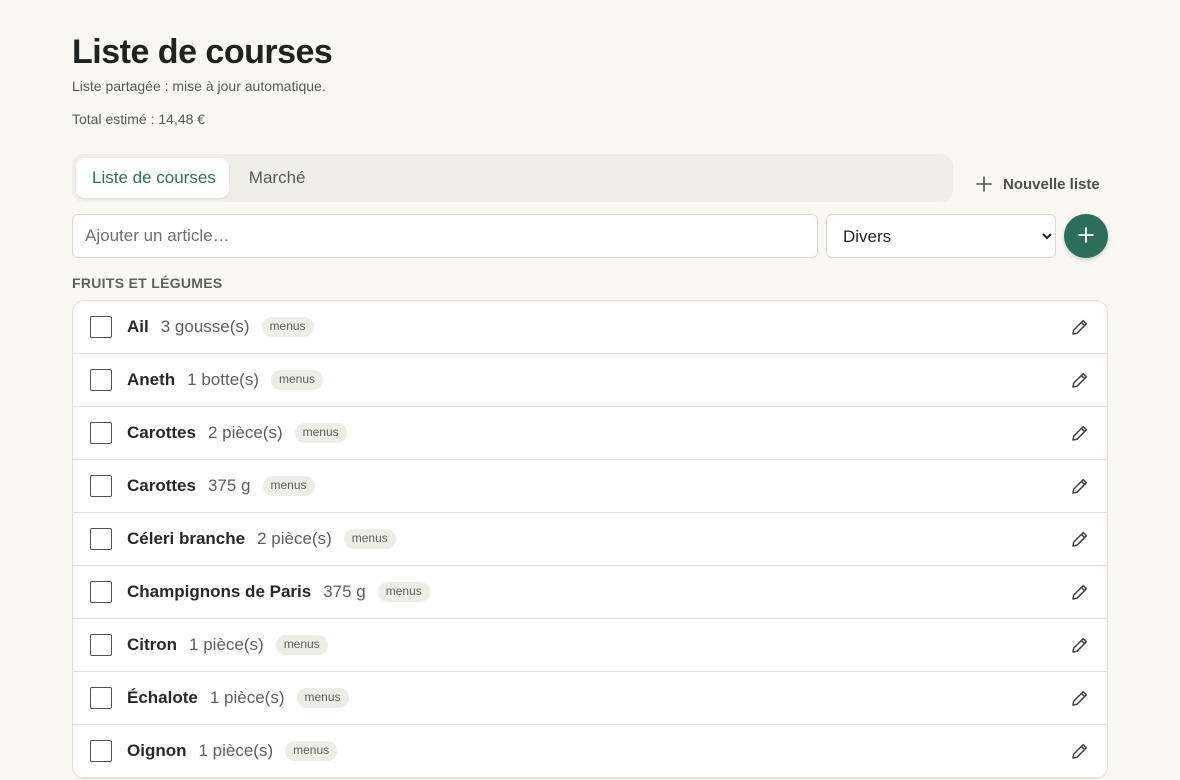  Describe the element at coordinates (151, 379) in the screenshot. I see `item-name: Aneth` at that location.